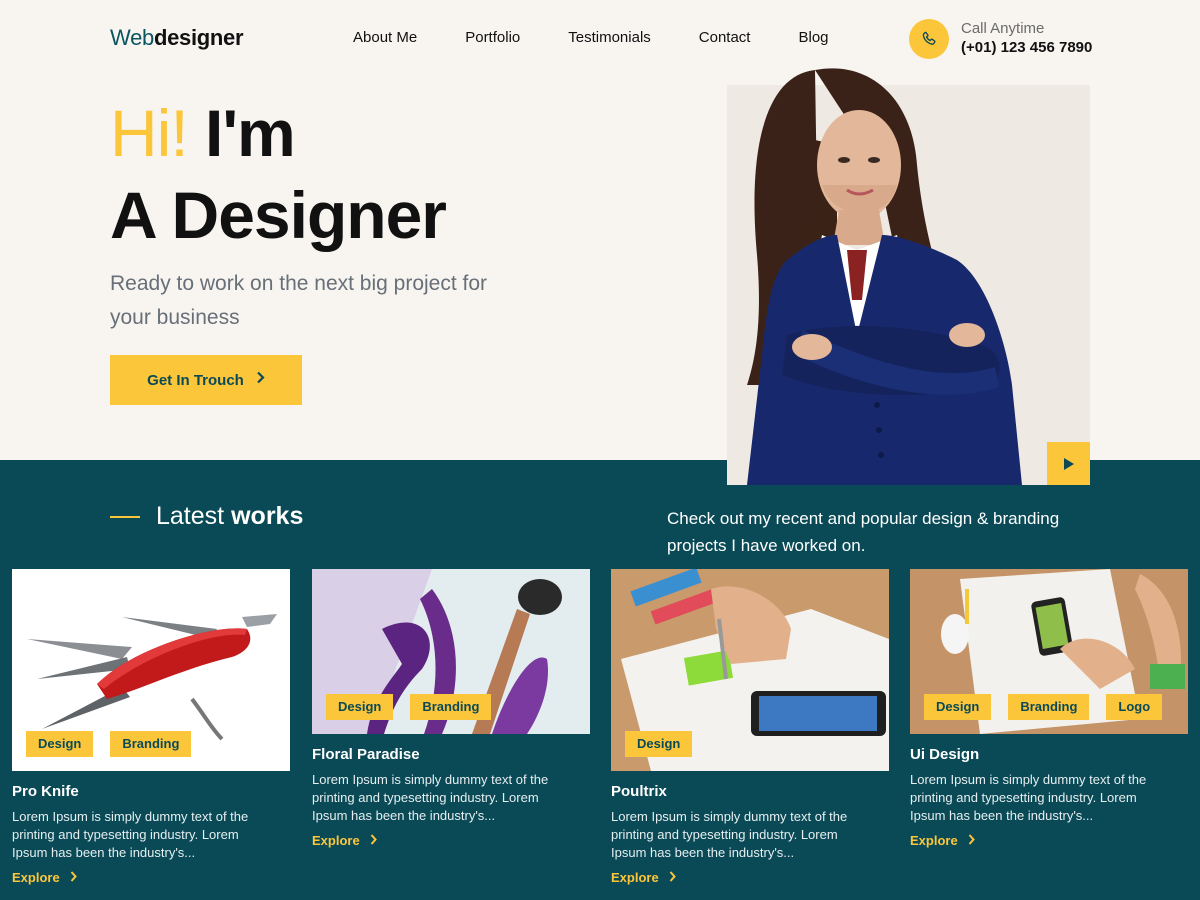 This screenshot has width=1200, height=900. Describe the element at coordinates (250, 133) in the screenshot. I see `hero-im: I'm` at that location.